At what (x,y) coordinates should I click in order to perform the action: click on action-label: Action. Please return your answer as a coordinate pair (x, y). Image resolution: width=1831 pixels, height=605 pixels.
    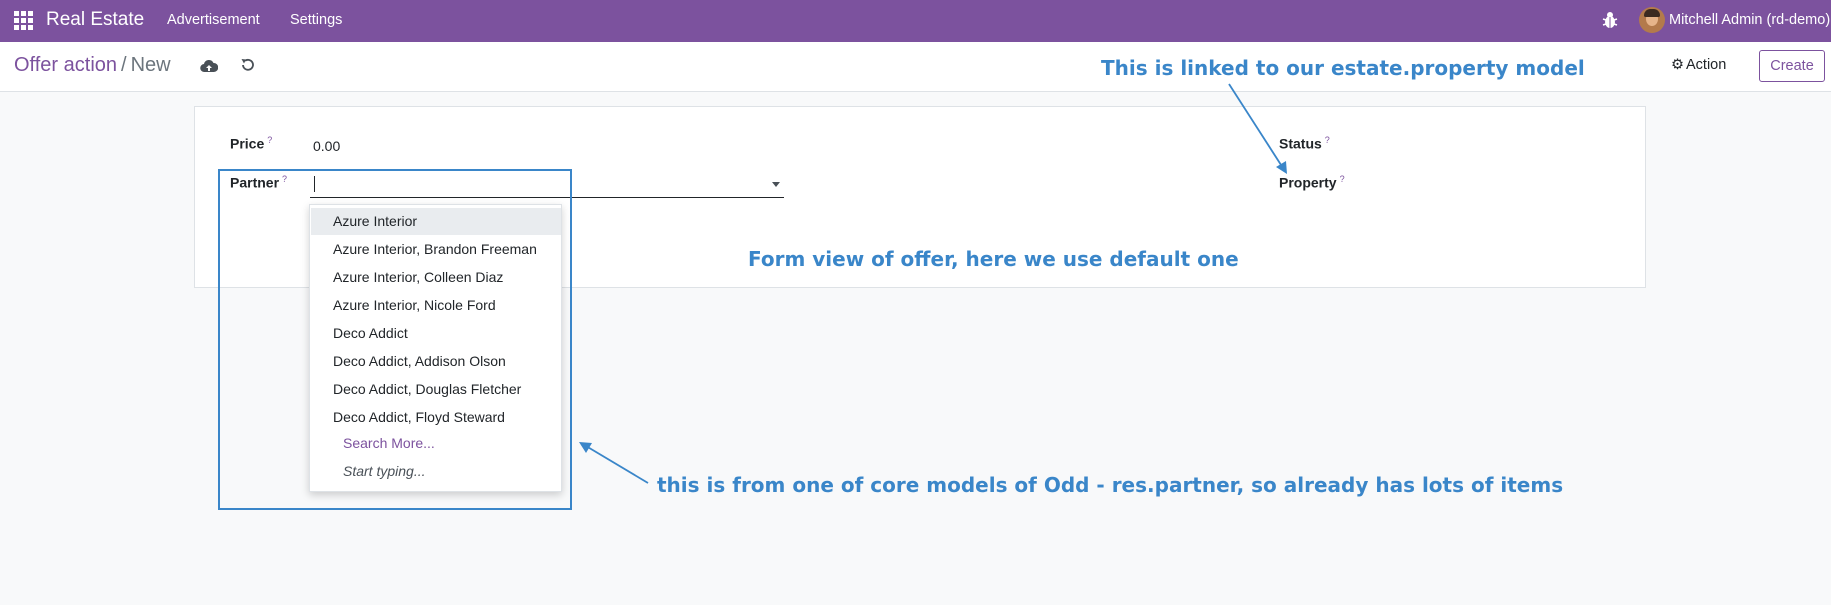
    Looking at the image, I should click on (1706, 65).